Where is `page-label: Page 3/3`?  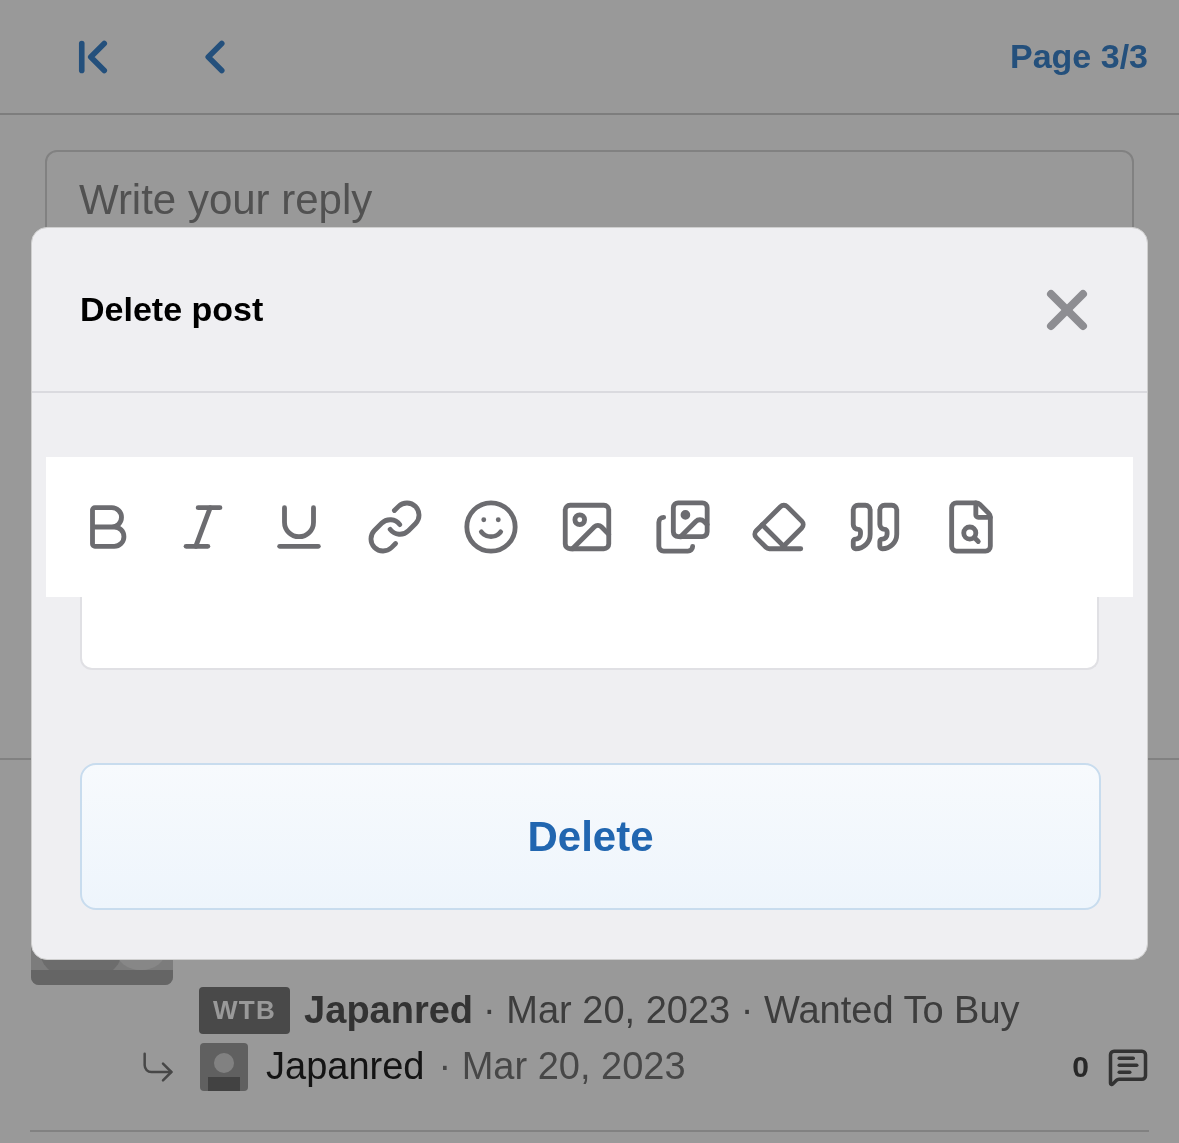 page-label: Page 3/3 is located at coordinates (1079, 56).